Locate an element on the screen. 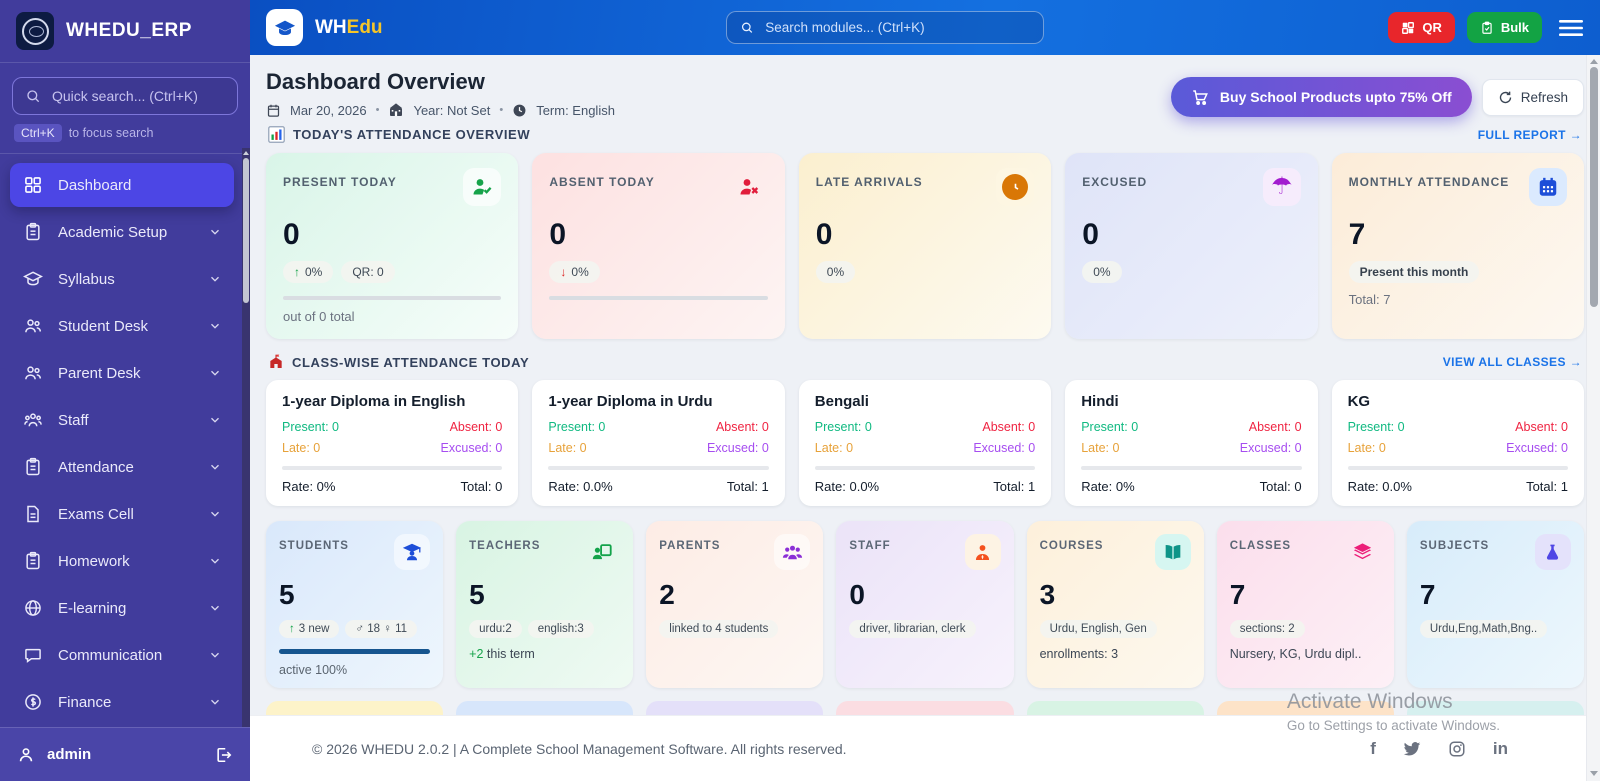  rate-badge: 0% is located at coordinates (1102, 272).